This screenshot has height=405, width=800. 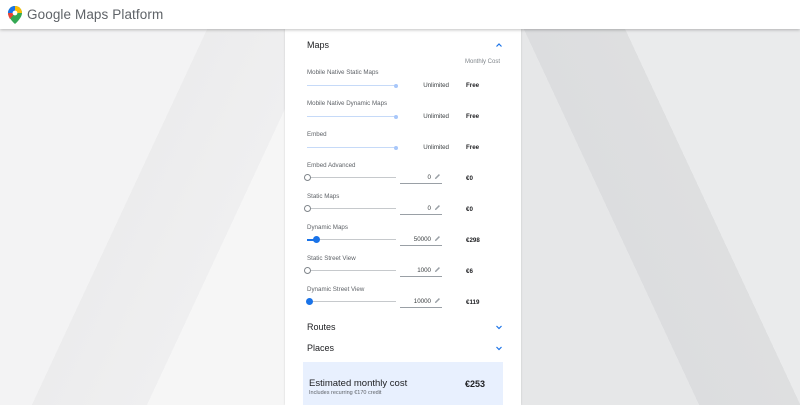 What do you see at coordinates (403, 301) in the screenshot?
I see `product-row: Dynamic Street View 10000 €119` at bounding box center [403, 301].